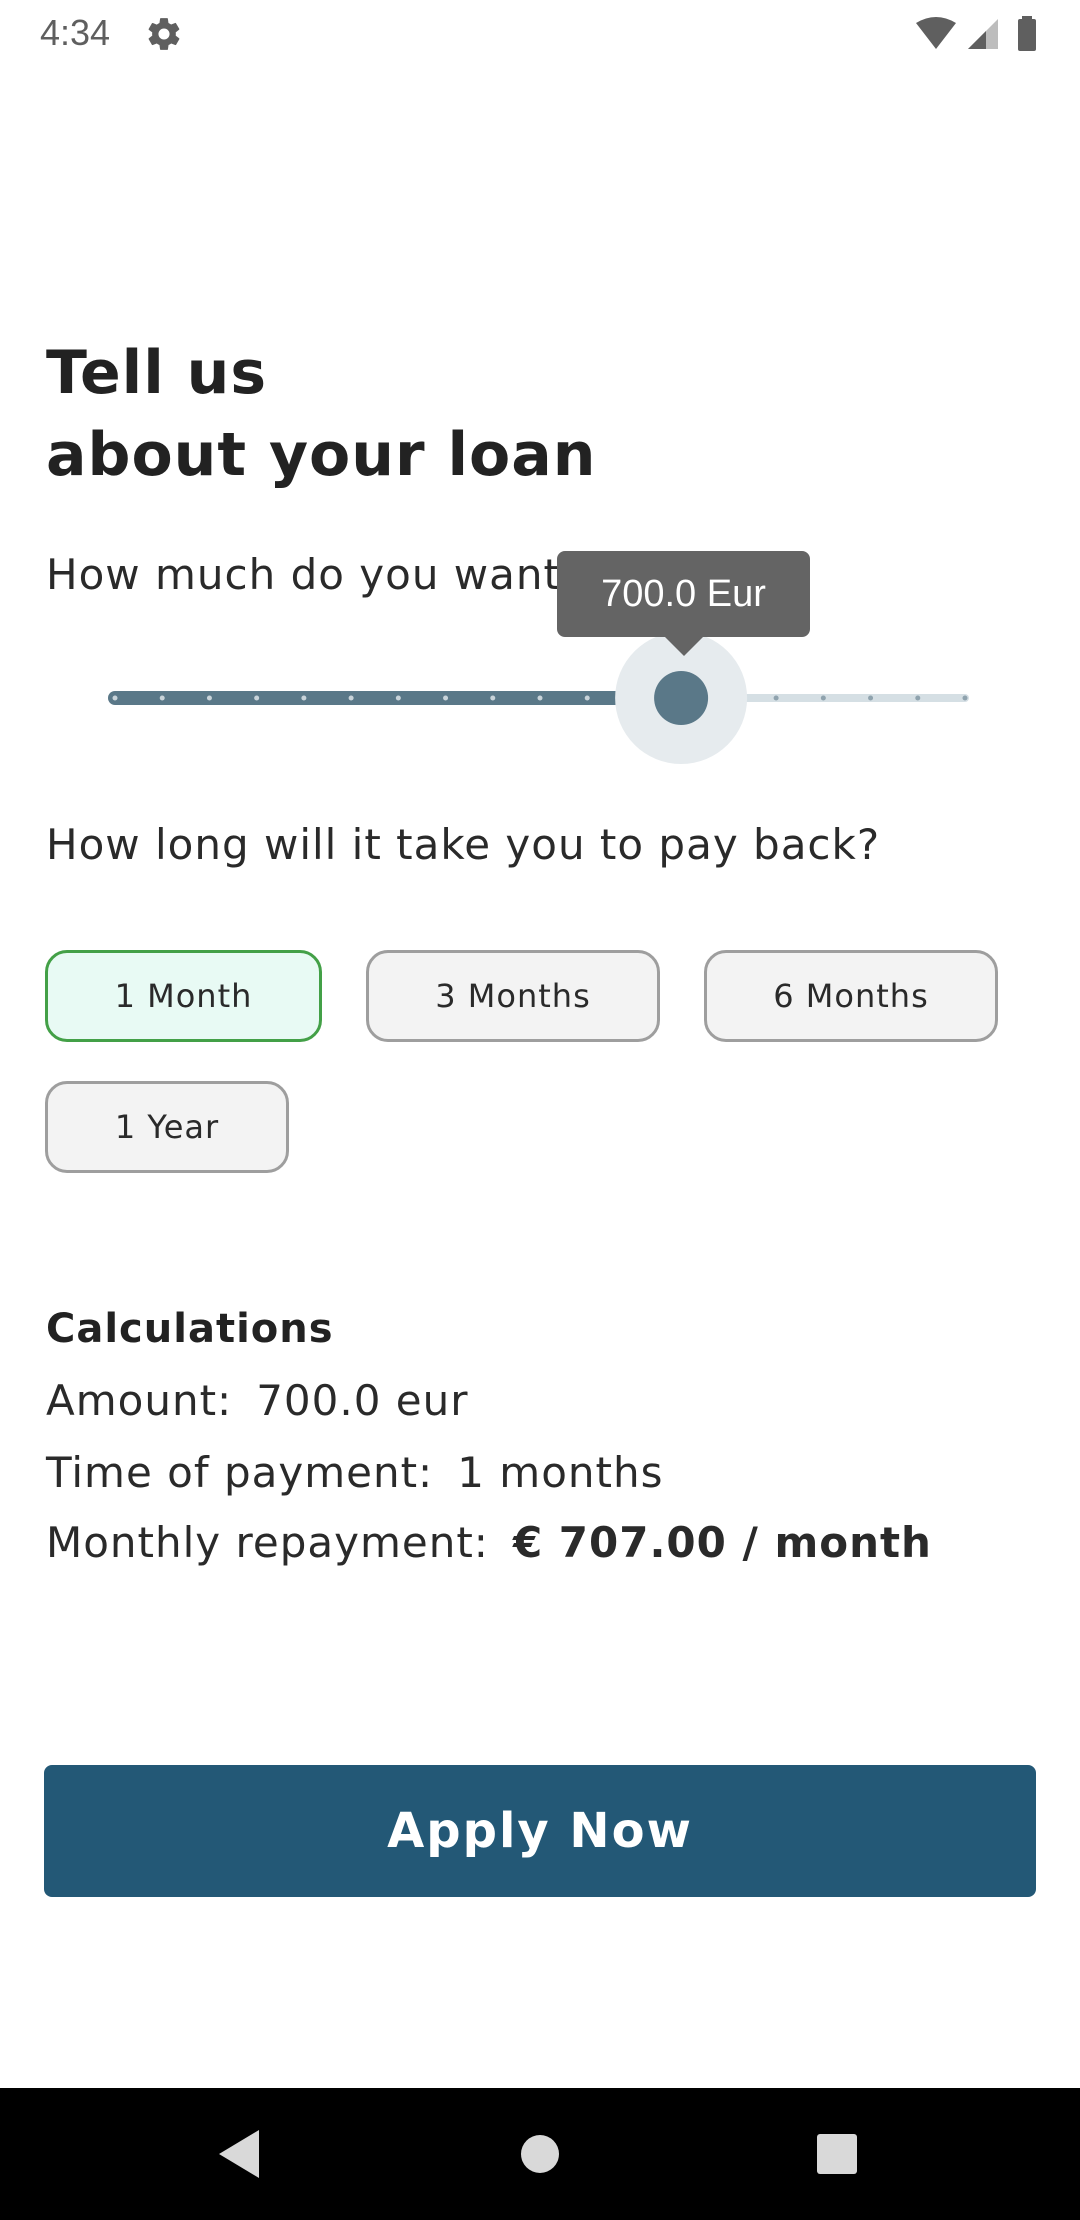 The width and height of the screenshot is (1080, 2220). Describe the element at coordinates (837, 2154) in the screenshot. I see `recents-icon` at that location.